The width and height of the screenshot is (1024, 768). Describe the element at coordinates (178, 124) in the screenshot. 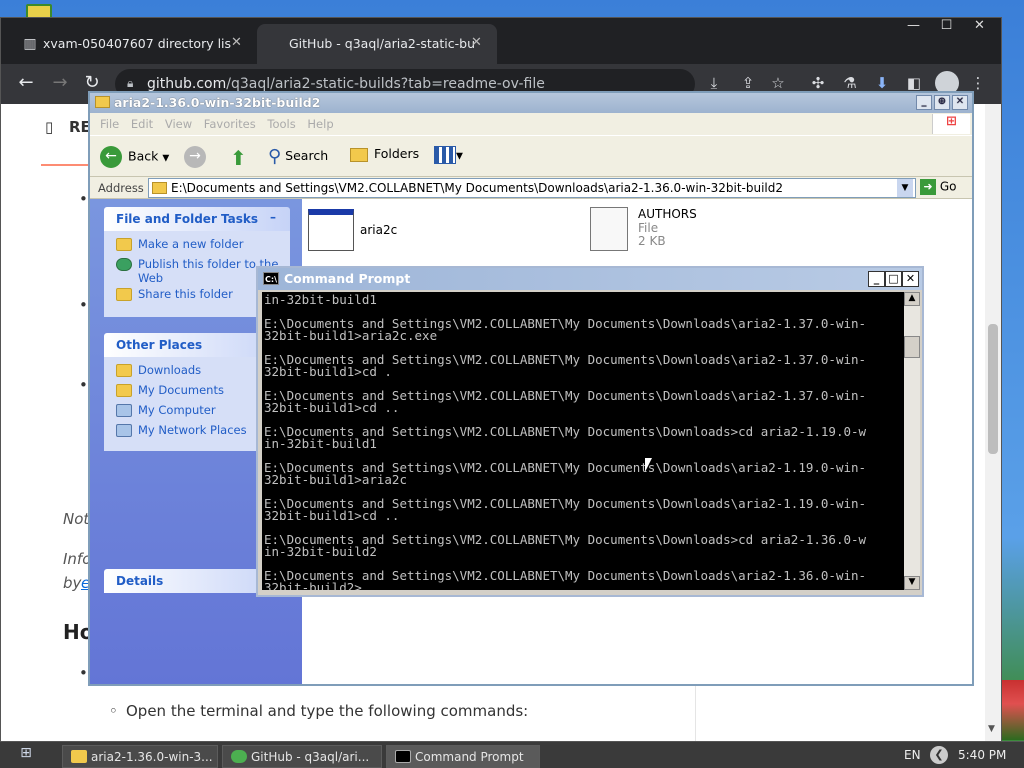

I see `menu-view: View` at that location.